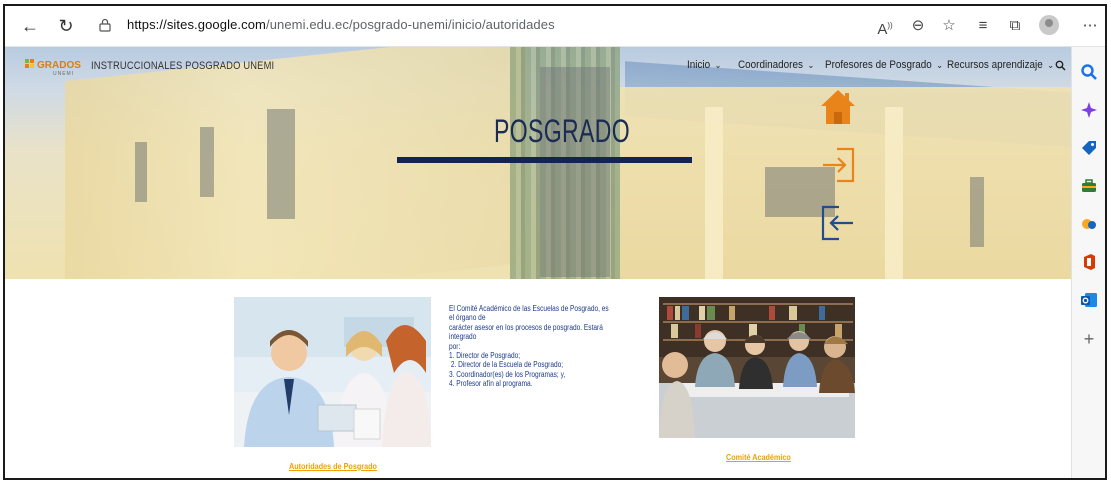  Describe the element at coordinates (196, 24) in the screenshot. I see `url-host: https://sites.google.com` at that location.